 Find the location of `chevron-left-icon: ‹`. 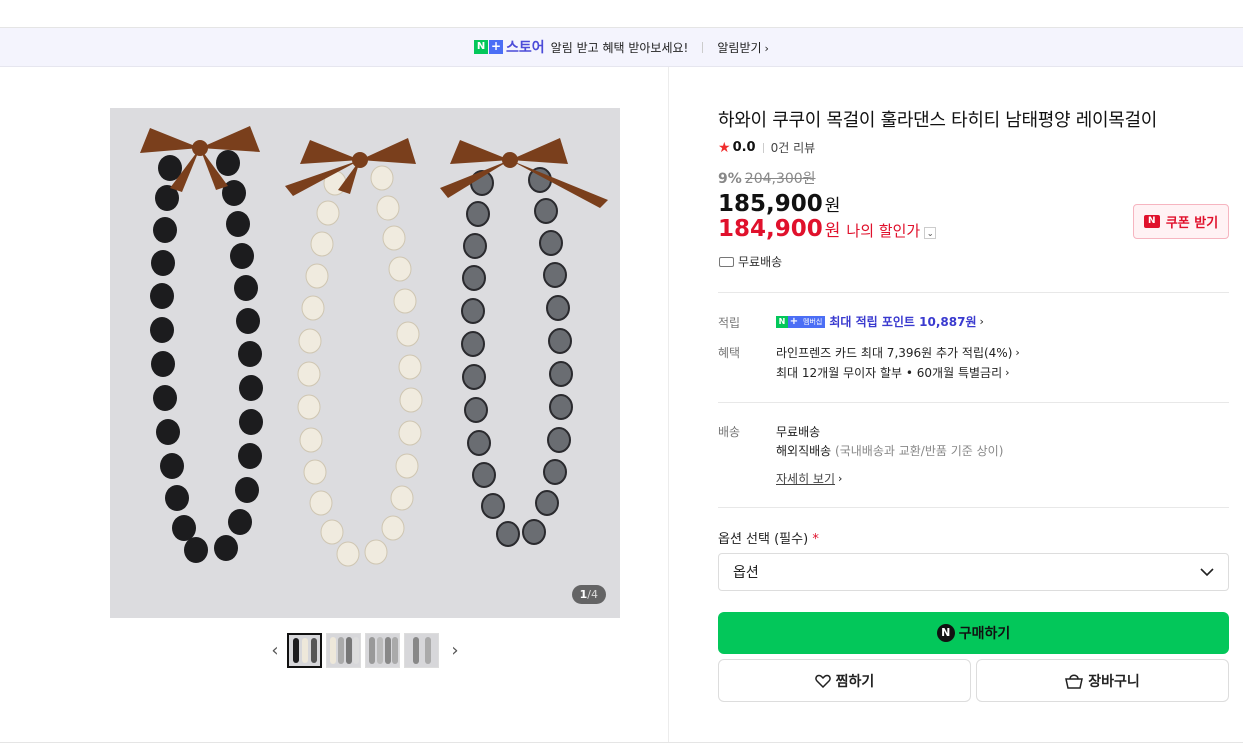

chevron-left-icon: ‹ is located at coordinates (275, 650).